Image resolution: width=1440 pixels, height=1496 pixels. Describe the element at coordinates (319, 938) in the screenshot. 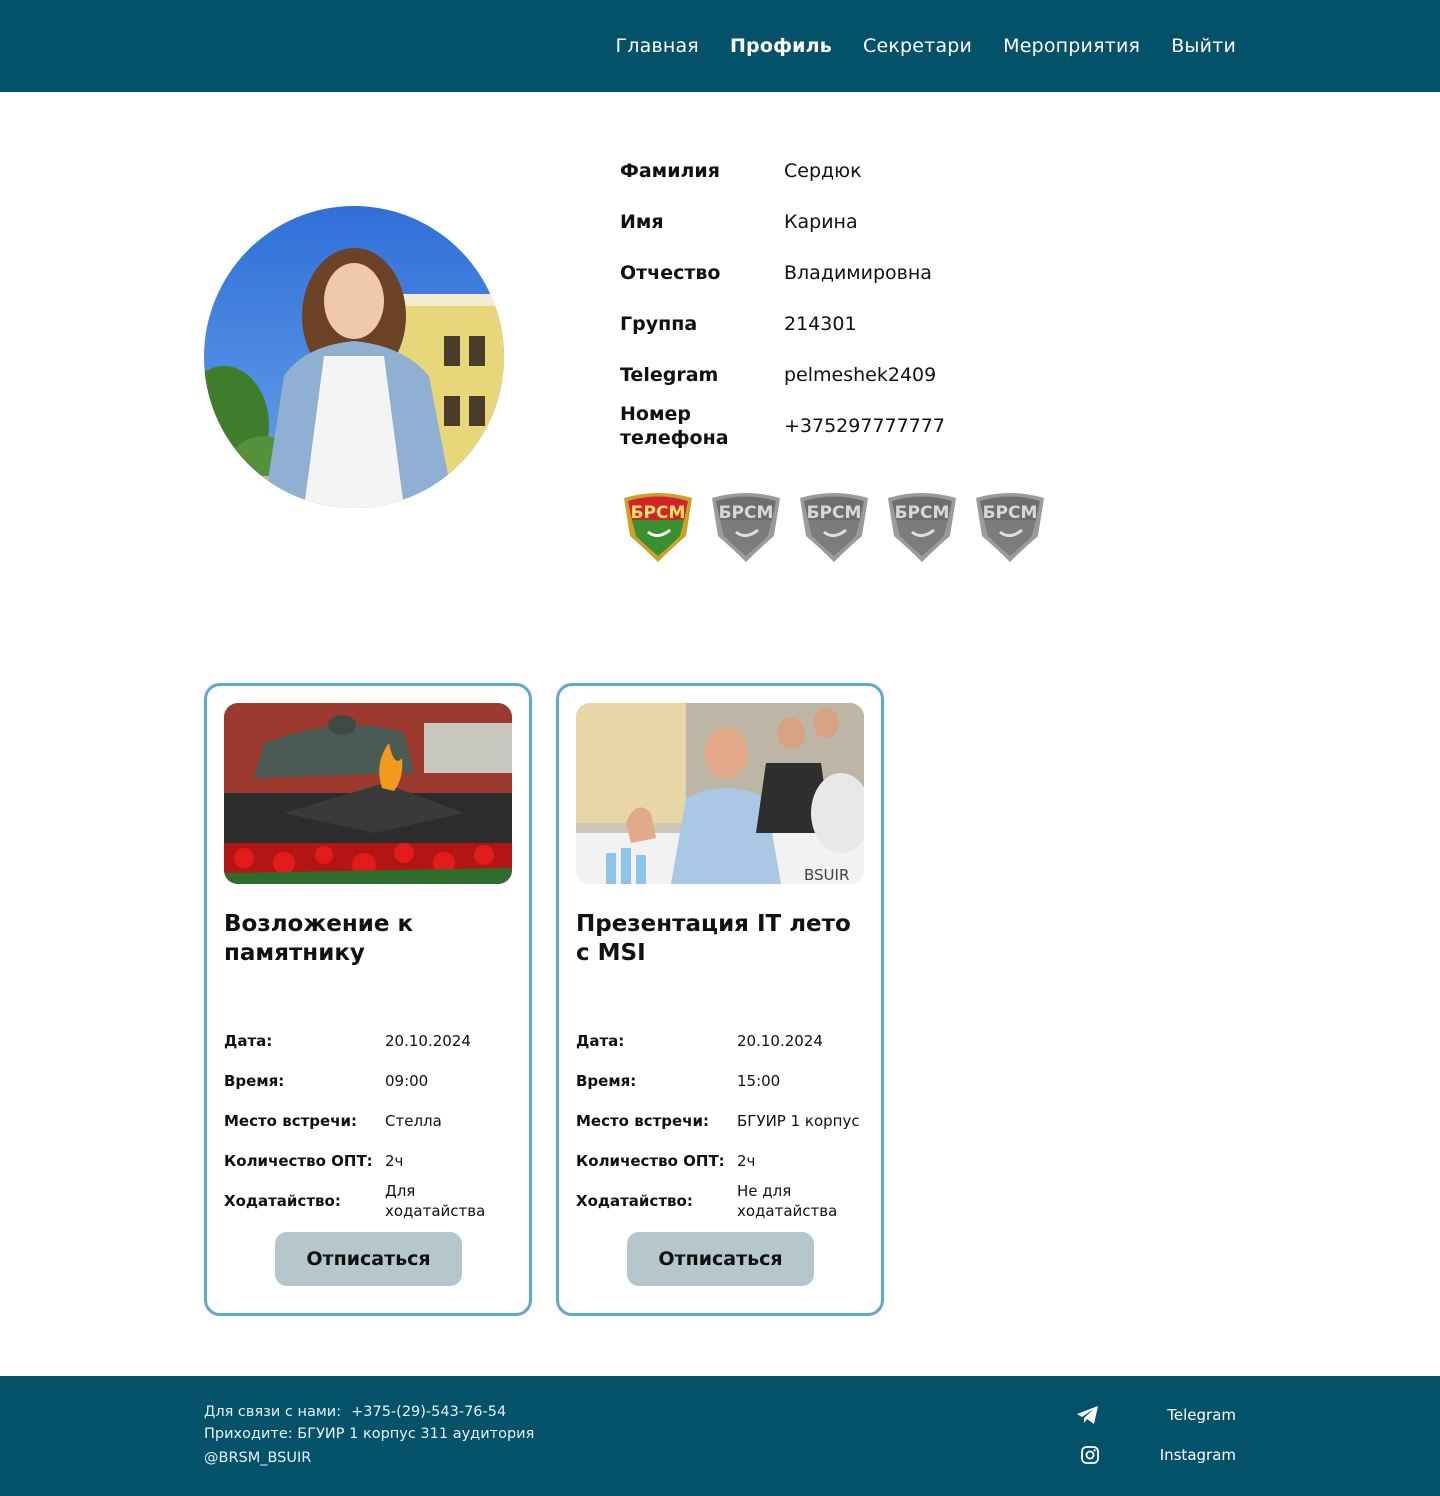

I see `event-title: Возложение к памятнику` at that location.